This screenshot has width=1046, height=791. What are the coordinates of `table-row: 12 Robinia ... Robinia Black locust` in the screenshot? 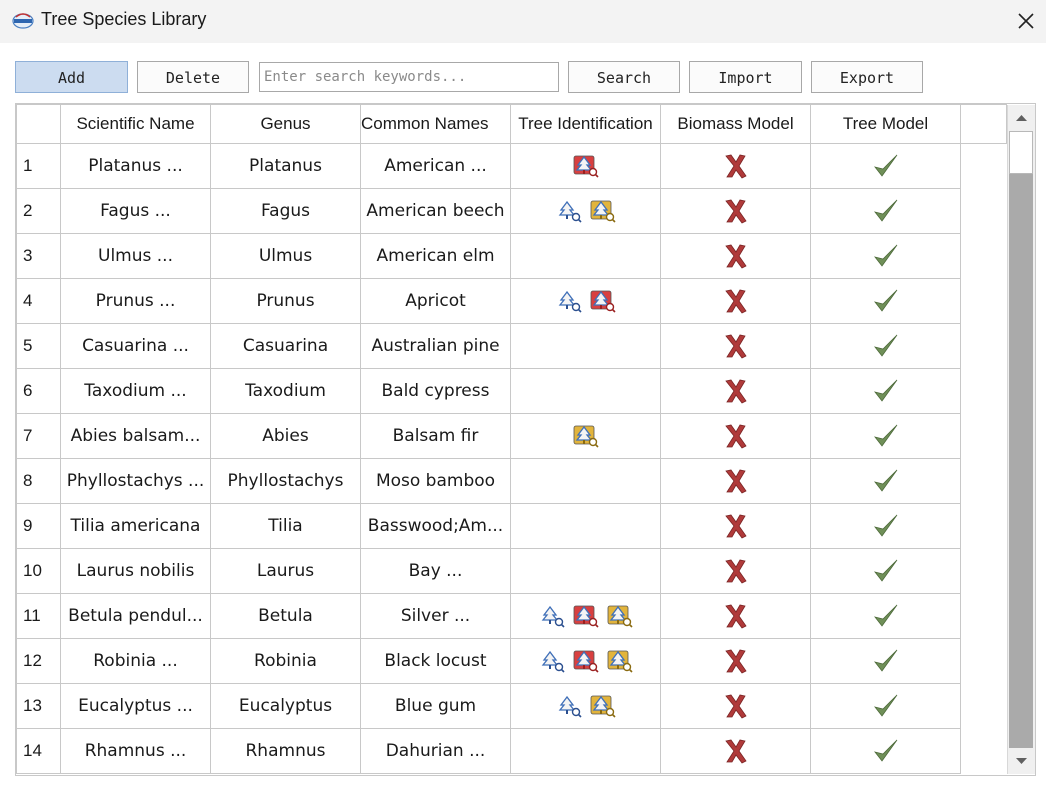 It's located at (511, 661).